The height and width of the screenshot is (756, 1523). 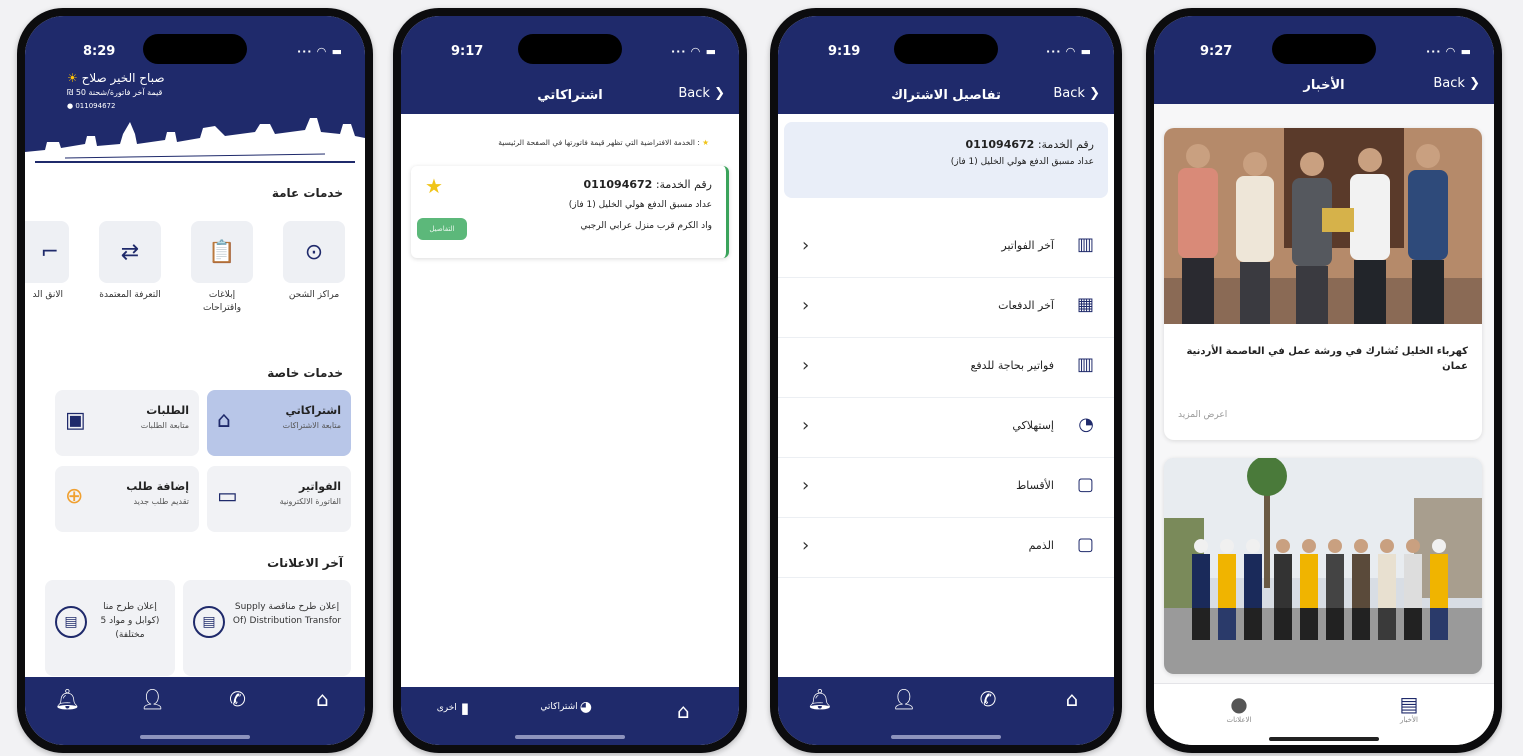 I want to click on service-number: 011094672, so click(x=1000, y=144).